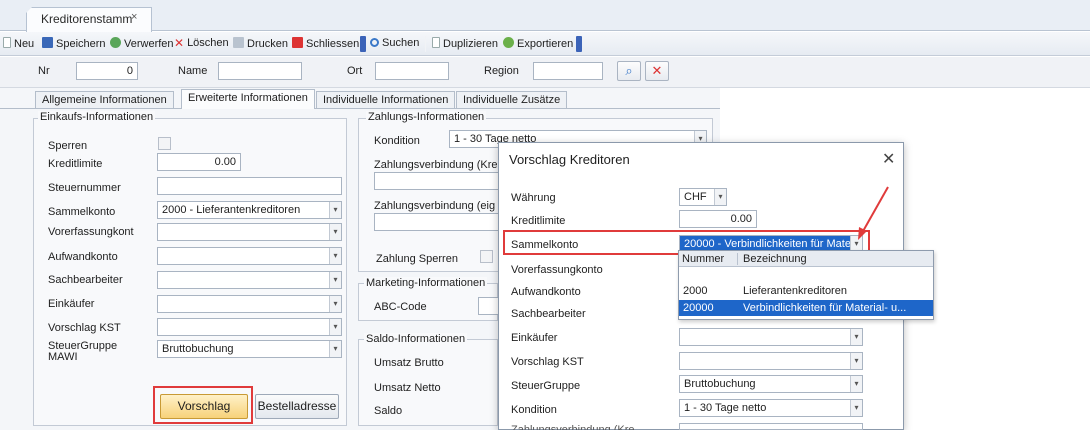  I want to click on close-button: Schliessen, so click(325, 43).